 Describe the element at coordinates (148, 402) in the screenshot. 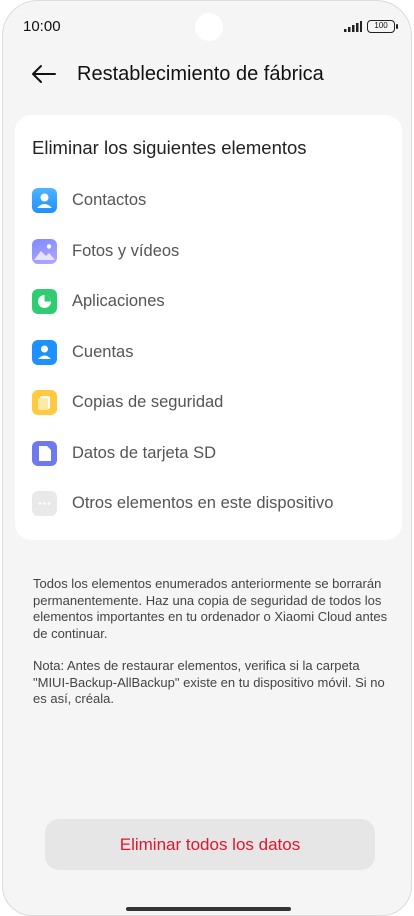

I see `item-label: Copias de seguridad` at that location.